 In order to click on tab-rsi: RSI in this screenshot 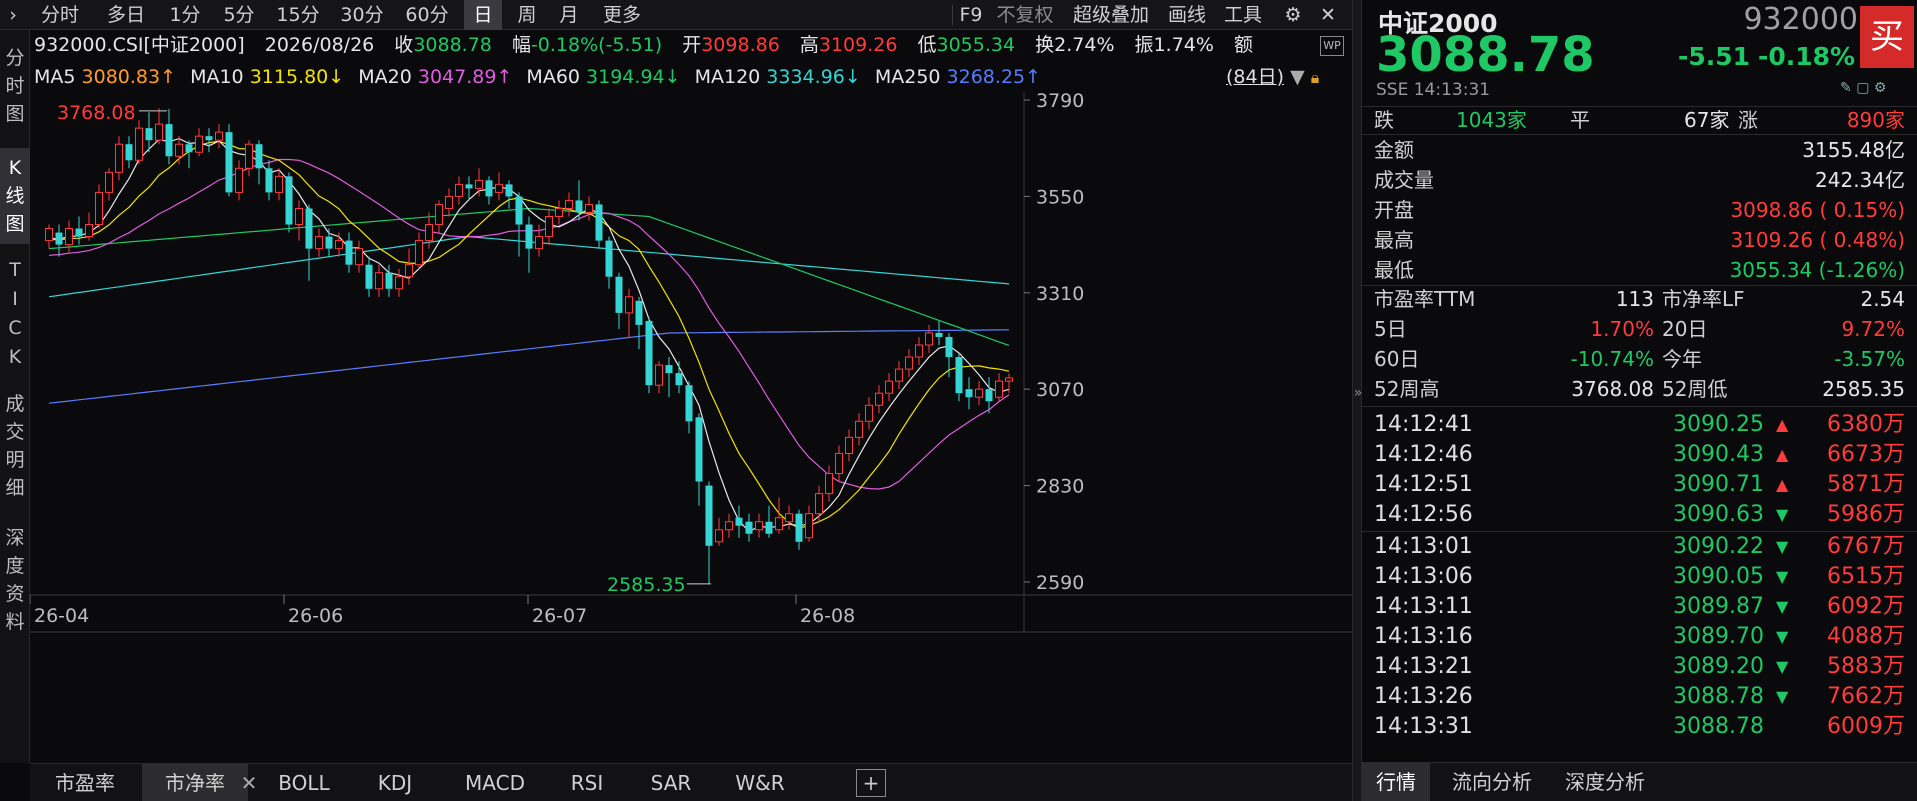, I will do `click(587, 782)`.